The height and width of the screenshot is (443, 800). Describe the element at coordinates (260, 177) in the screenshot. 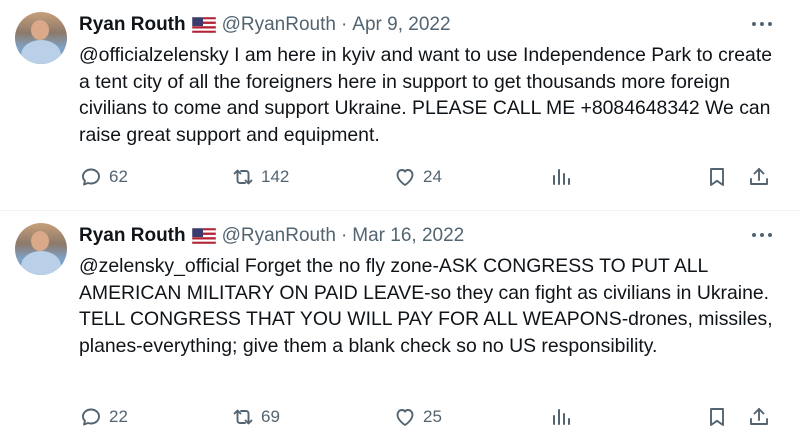

I see `retweet-button: 142` at that location.